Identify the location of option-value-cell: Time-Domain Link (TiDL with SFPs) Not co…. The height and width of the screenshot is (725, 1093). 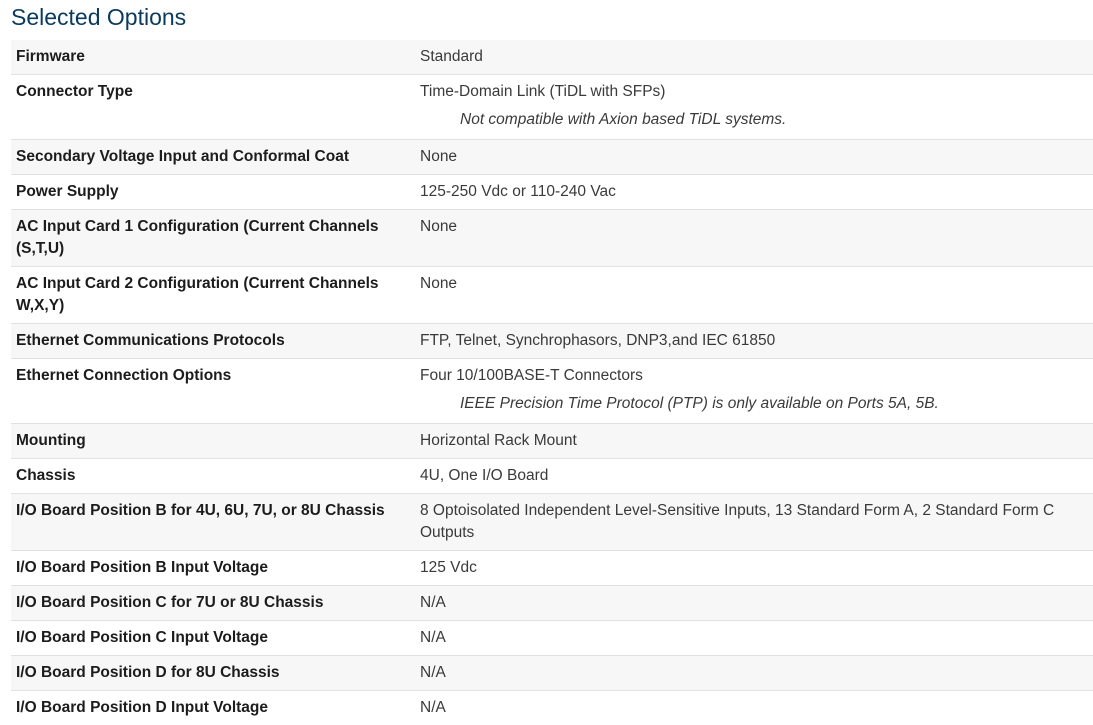
(754, 107).